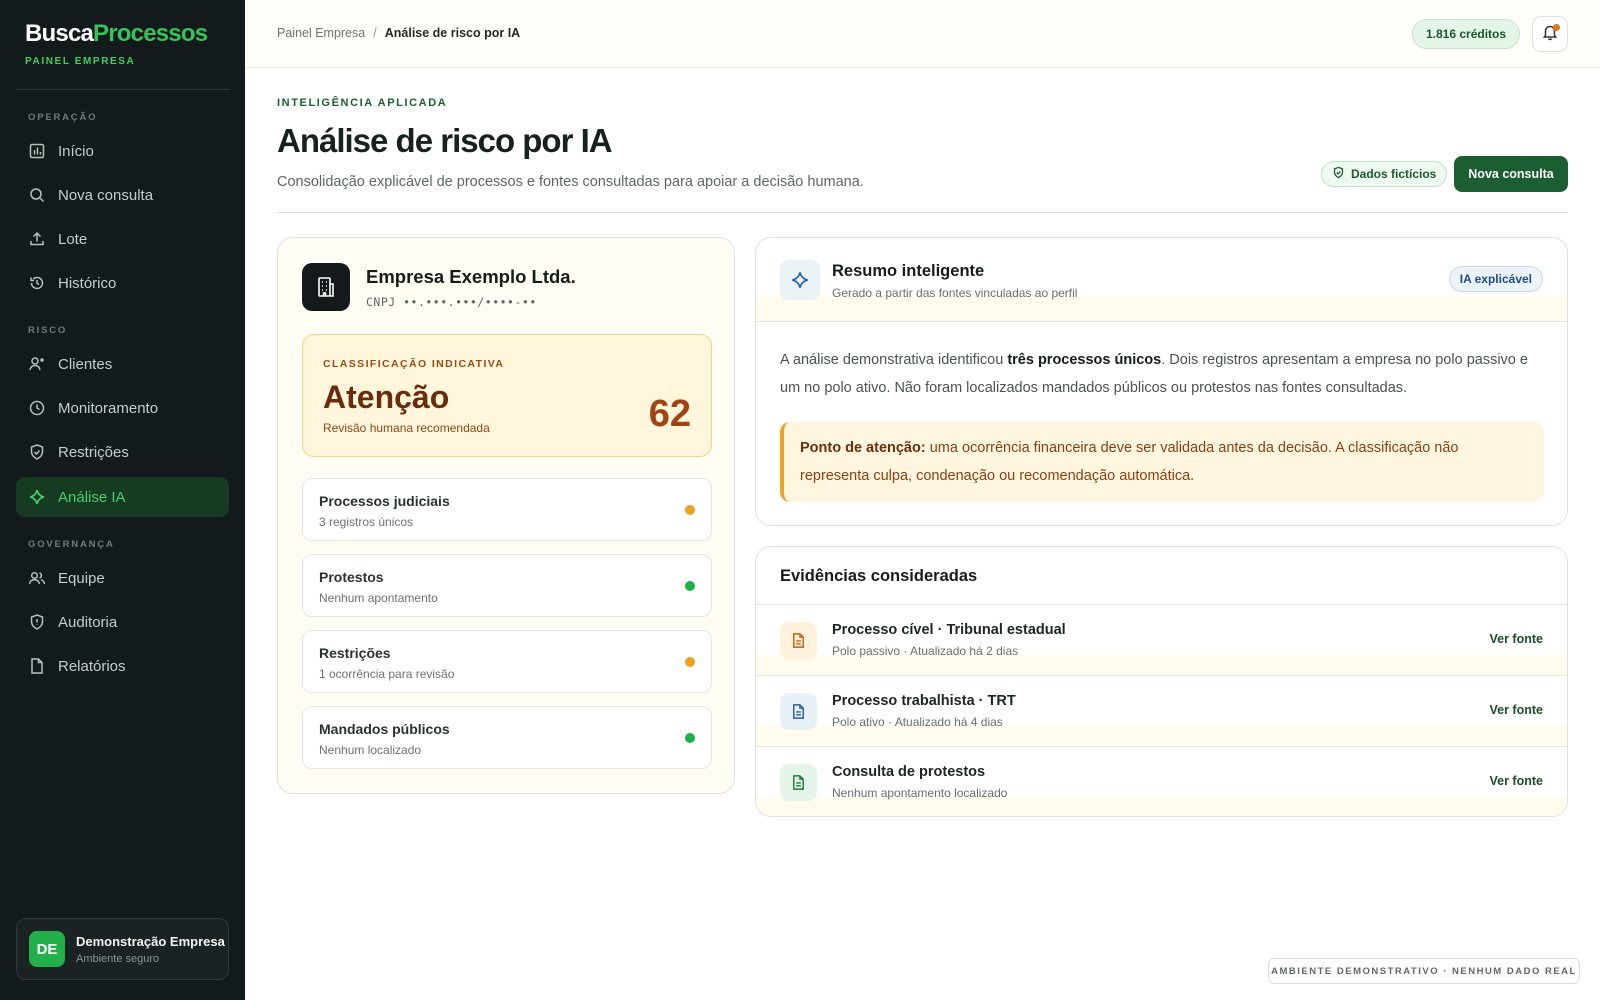 The width and height of the screenshot is (1600, 1000). Describe the element at coordinates (71, 544) in the screenshot. I see `section-label-governanca: GOVERNANÇA` at that location.